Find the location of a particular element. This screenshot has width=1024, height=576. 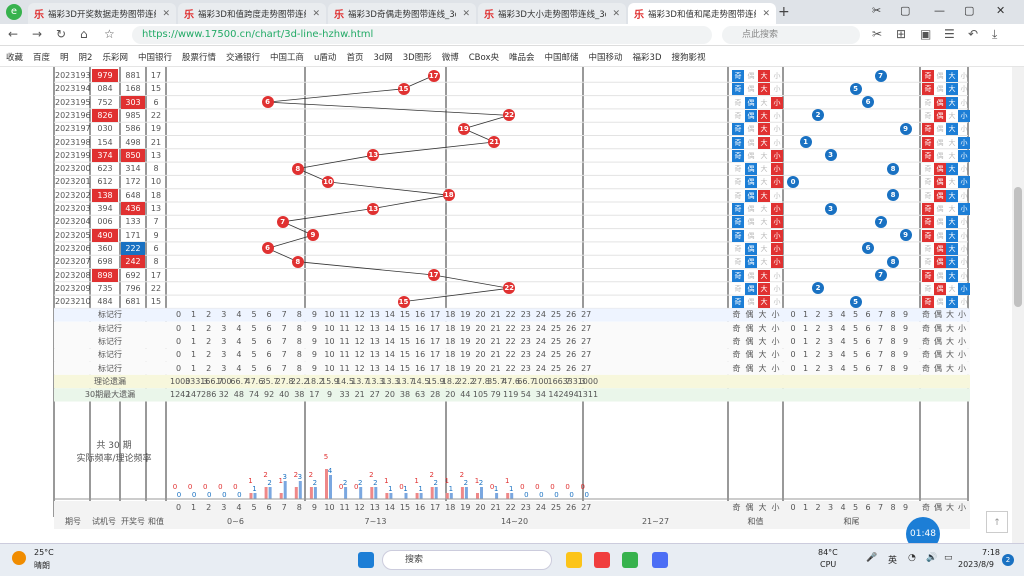

battery-icon: ▭ is located at coordinates (948, 558).